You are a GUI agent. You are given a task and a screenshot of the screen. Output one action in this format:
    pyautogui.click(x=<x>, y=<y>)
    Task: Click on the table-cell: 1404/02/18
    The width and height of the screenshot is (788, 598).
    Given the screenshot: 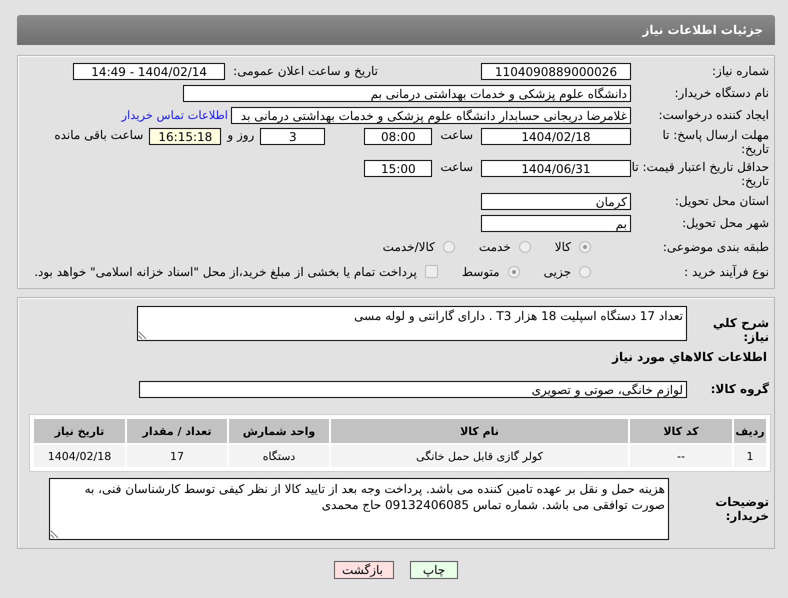 What is the action you would take?
    pyautogui.click(x=79, y=456)
    